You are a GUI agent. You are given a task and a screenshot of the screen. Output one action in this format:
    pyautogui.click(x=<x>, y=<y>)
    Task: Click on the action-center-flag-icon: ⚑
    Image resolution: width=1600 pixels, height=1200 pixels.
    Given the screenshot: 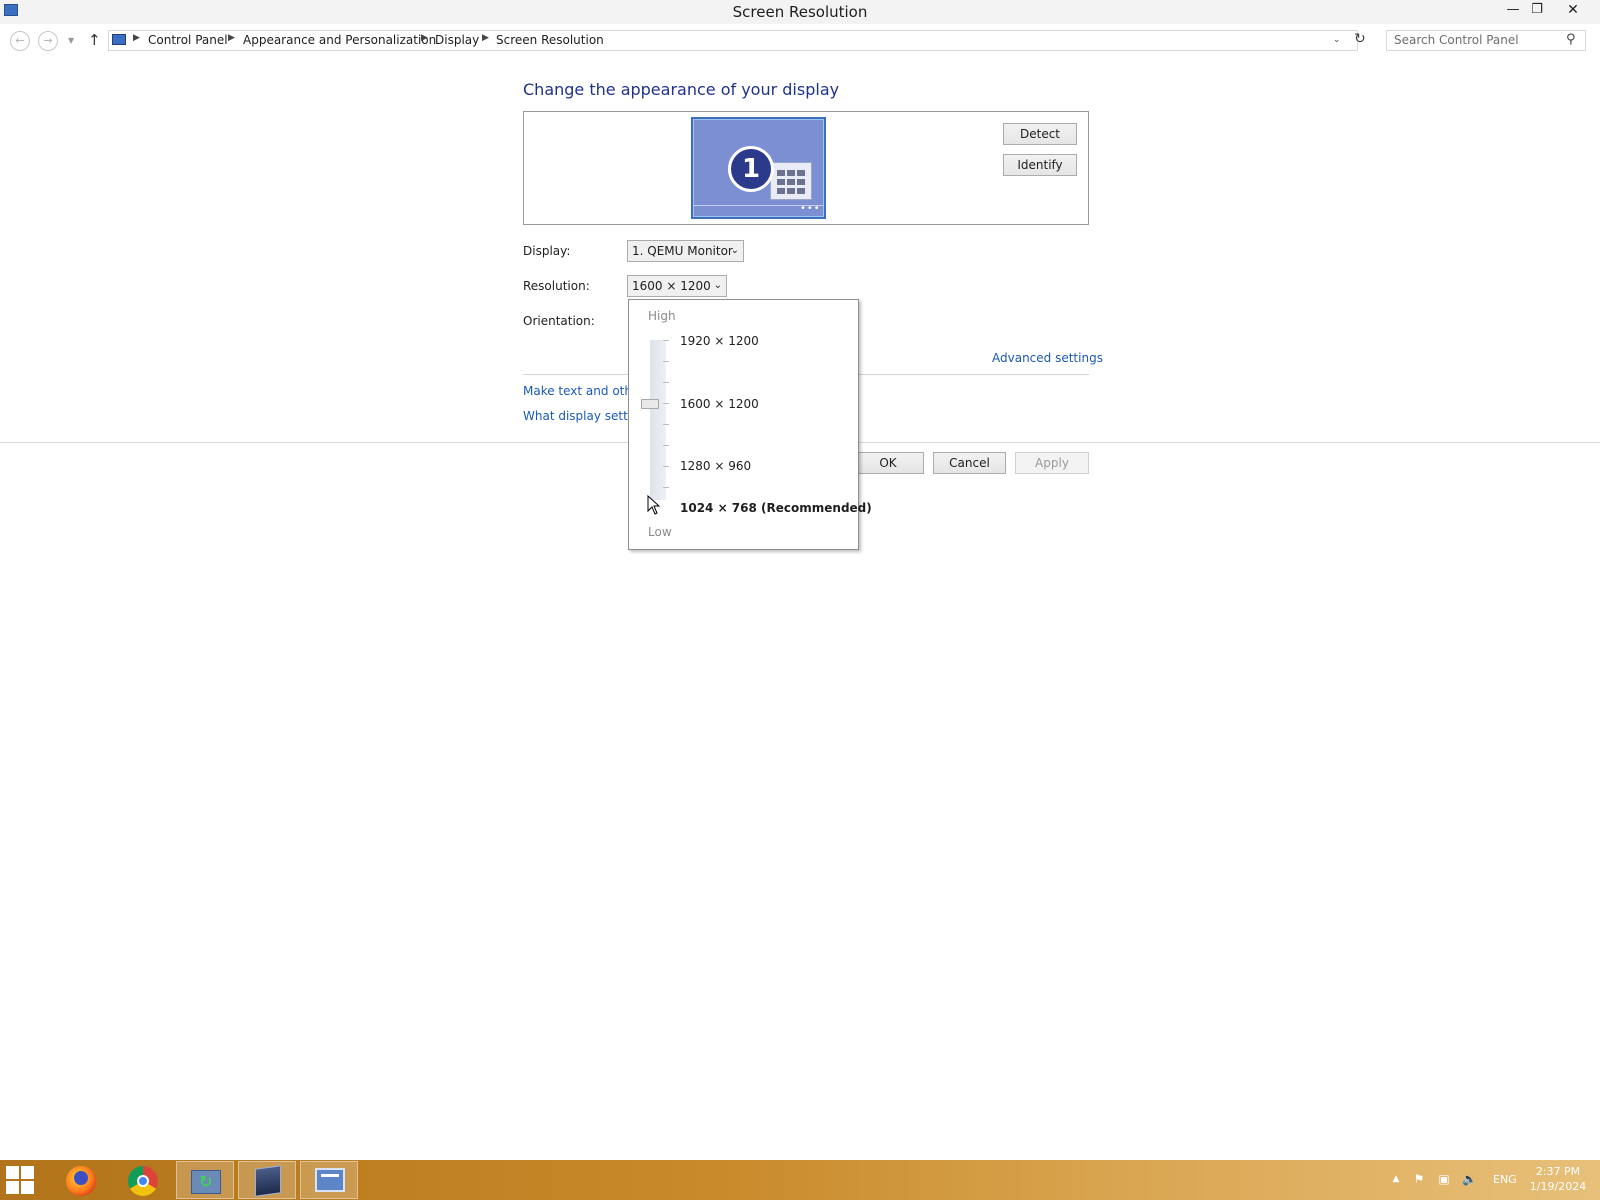 What is the action you would take?
    pyautogui.click(x=1419, y=1179)
    